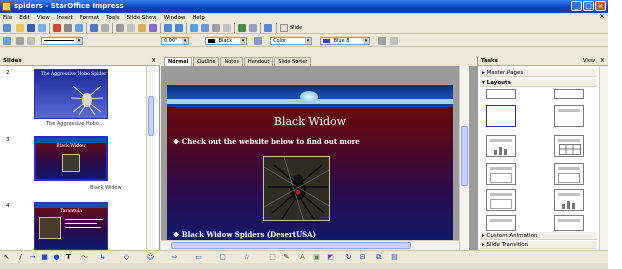  I want to click on shadow-icon, so click(382, 41).